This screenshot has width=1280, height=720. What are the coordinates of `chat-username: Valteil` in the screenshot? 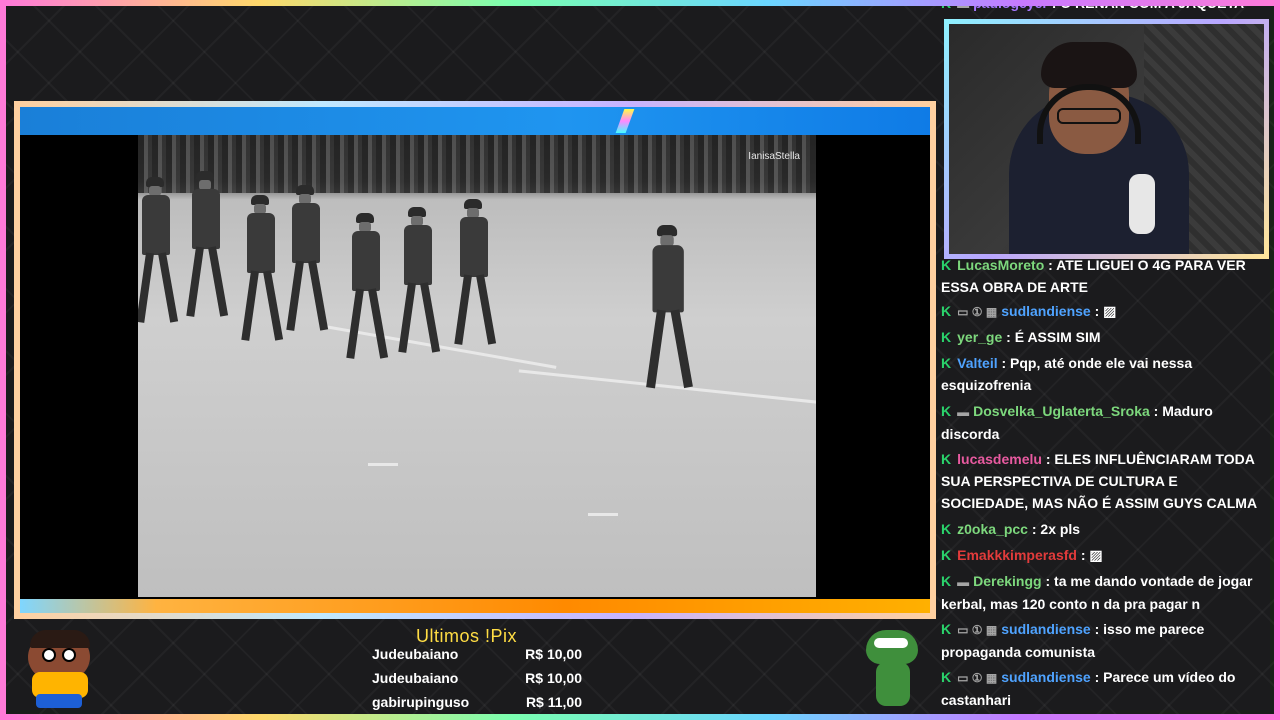 It's located at (977, 363).